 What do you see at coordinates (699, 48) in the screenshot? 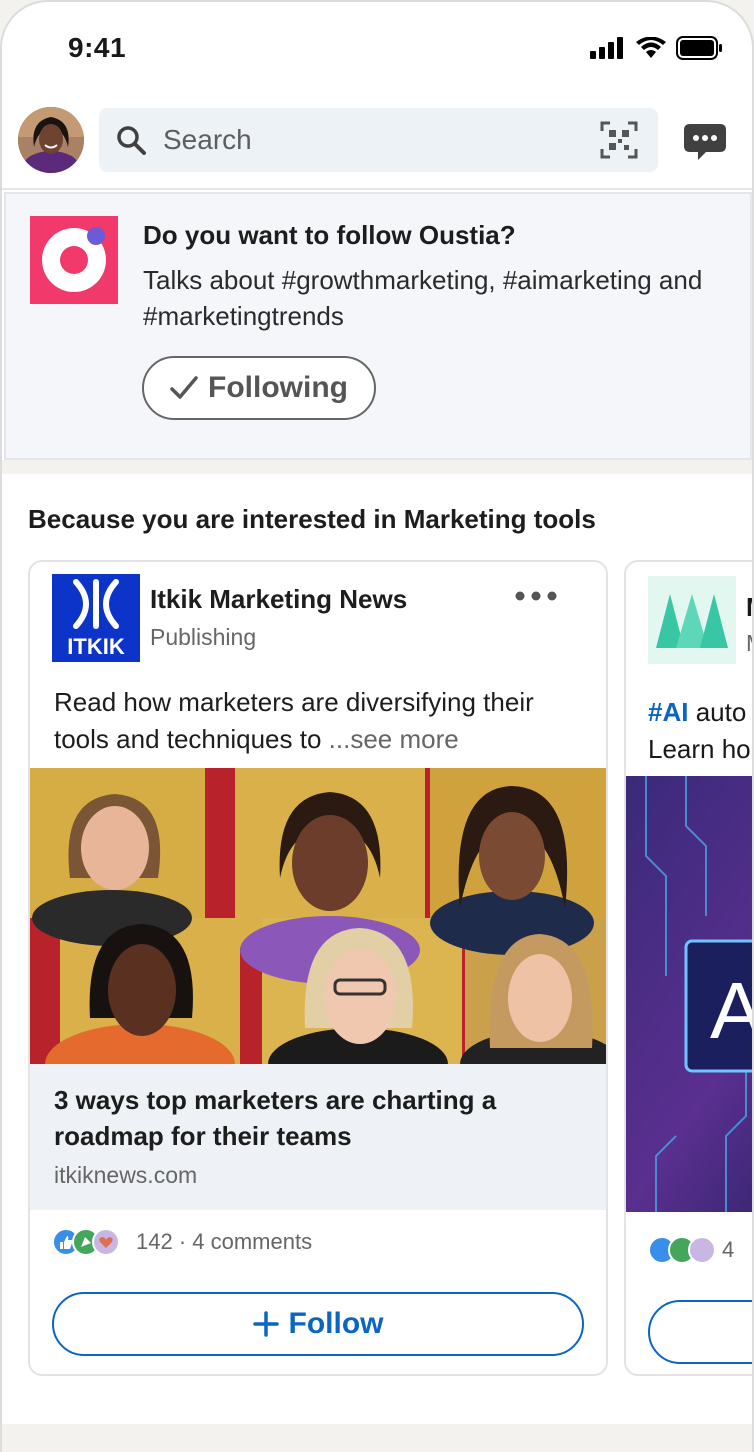
I see `battery-icon` at bounding box center [699, 48].